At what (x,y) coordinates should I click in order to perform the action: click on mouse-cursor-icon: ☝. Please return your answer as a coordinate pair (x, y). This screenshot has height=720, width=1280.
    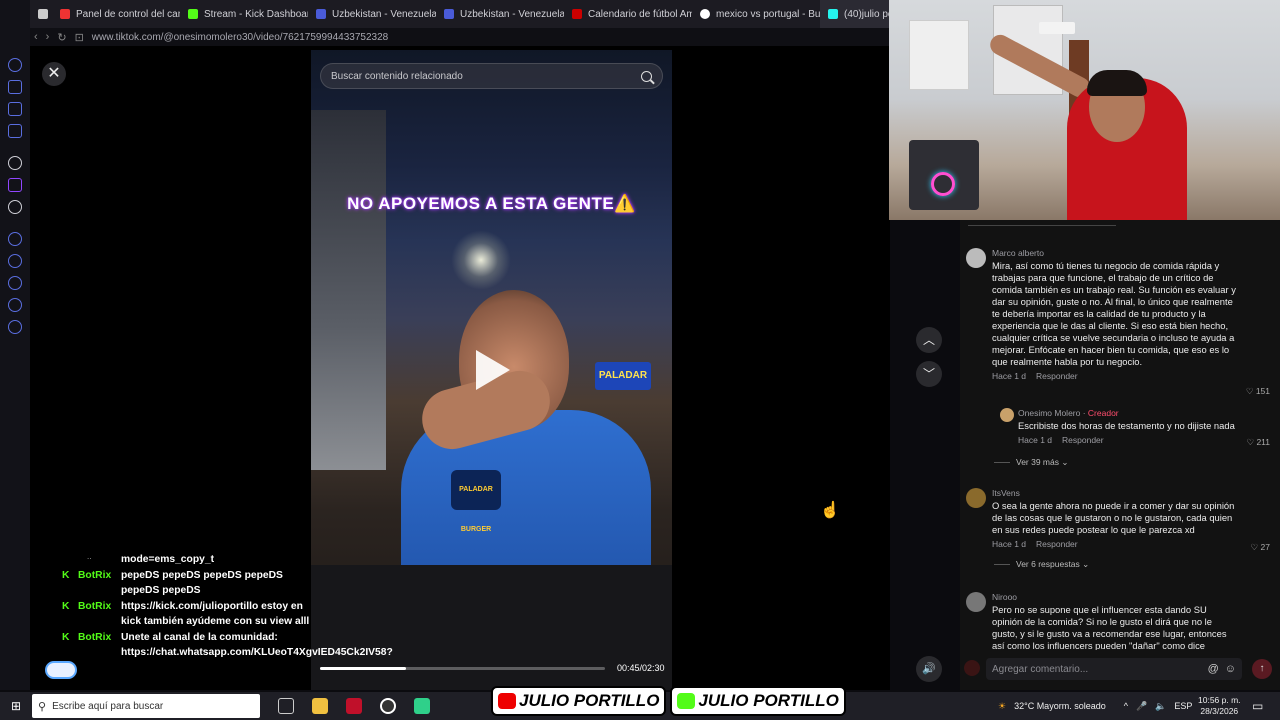
    Looking at the image, I should click on (830, 510).